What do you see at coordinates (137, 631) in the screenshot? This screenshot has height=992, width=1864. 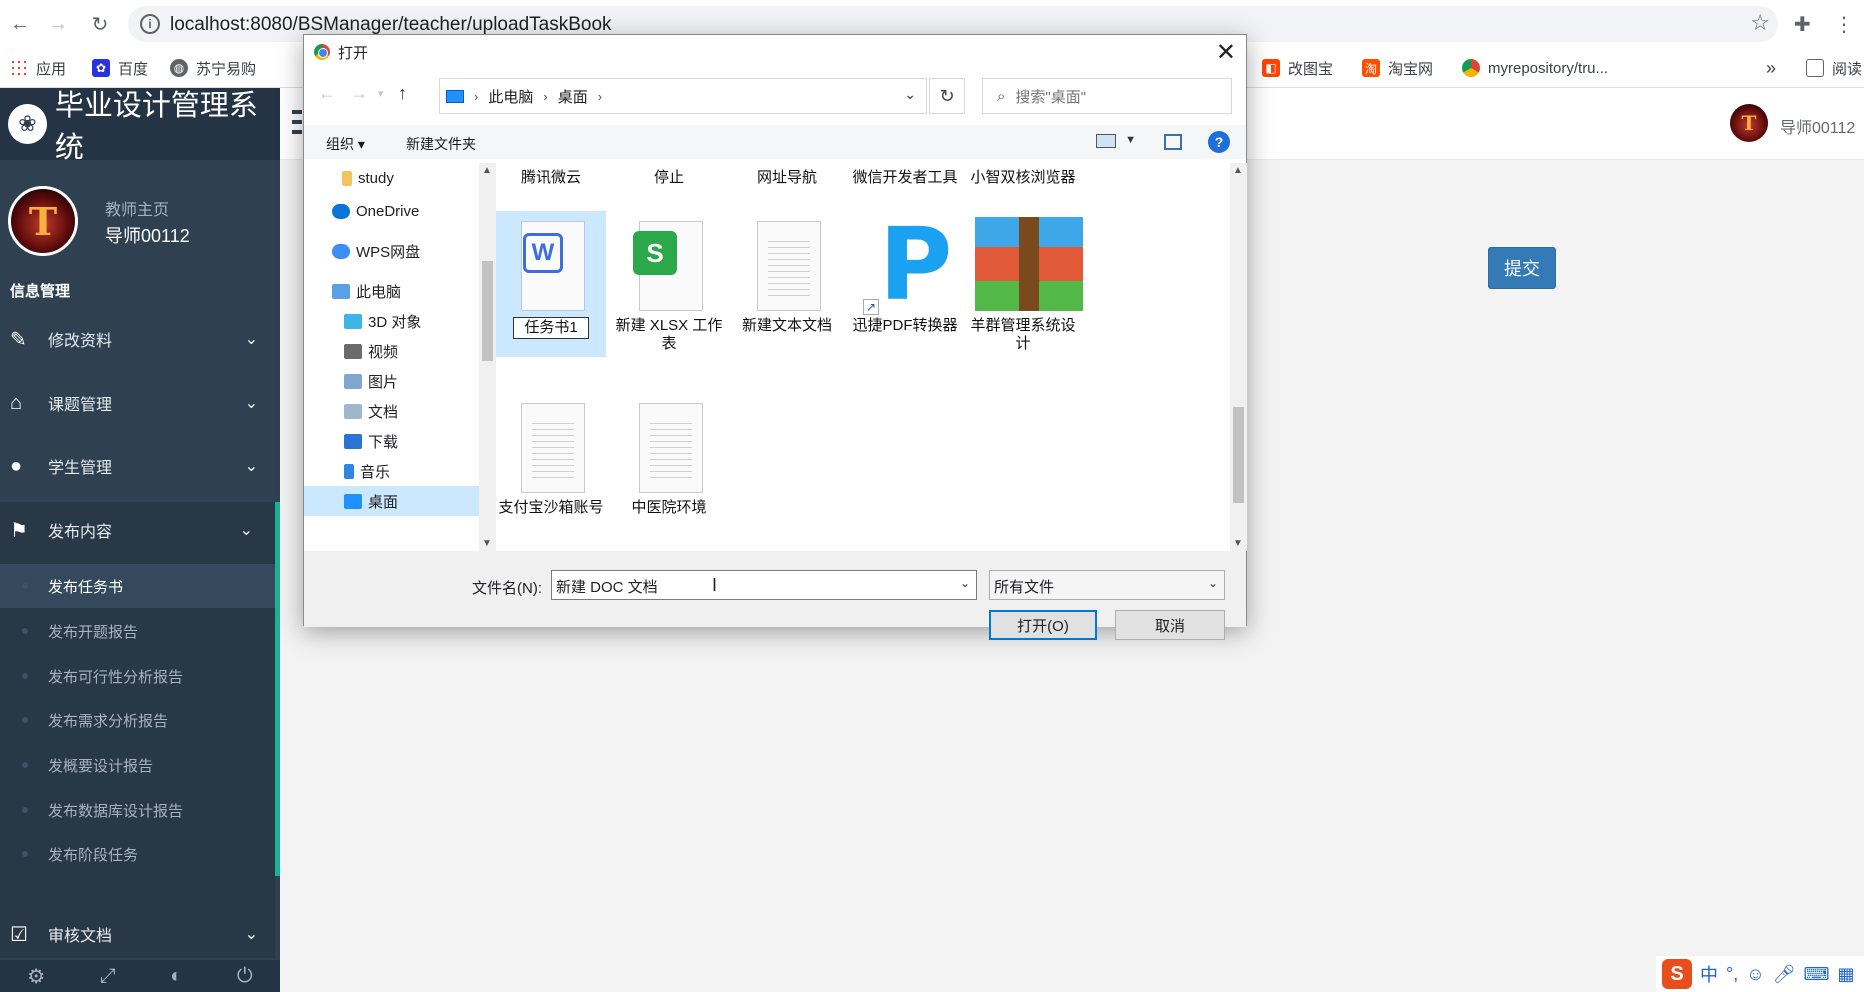 I see `submenu-item-opening-report: 发布开题报告` at bounding box center [137, 631].